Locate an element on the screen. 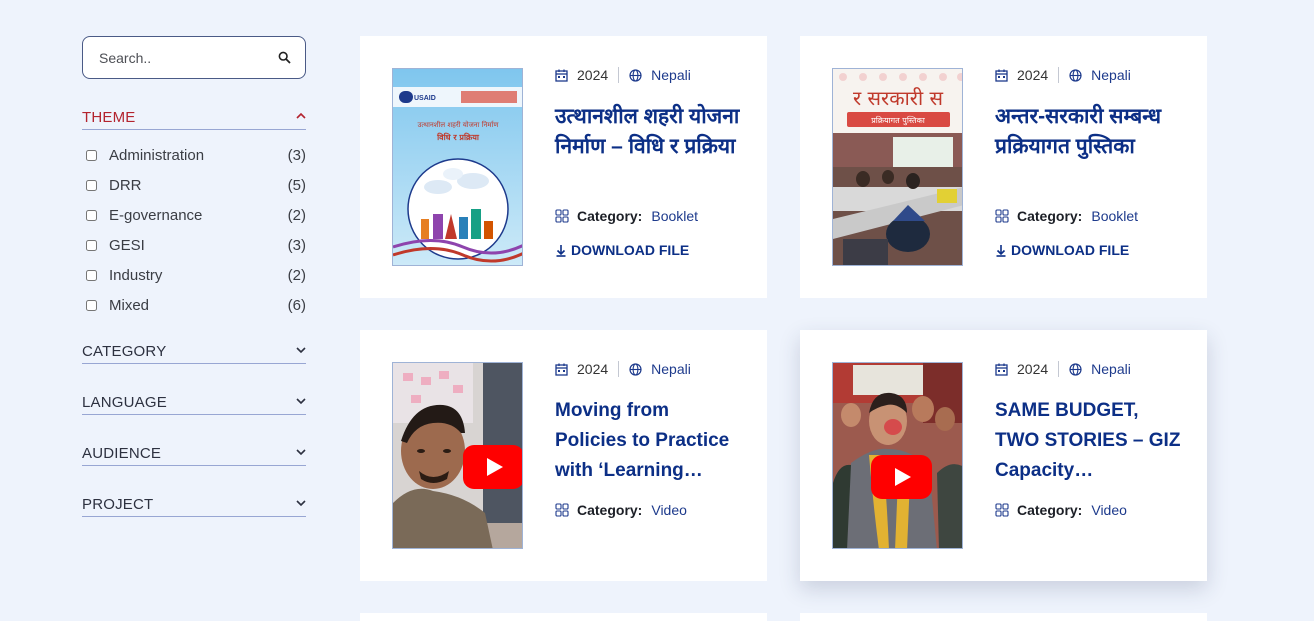 This screenshot has width=1314, height=621. filter-language-header: LANGUAGE is located at coordinates (194, 404).